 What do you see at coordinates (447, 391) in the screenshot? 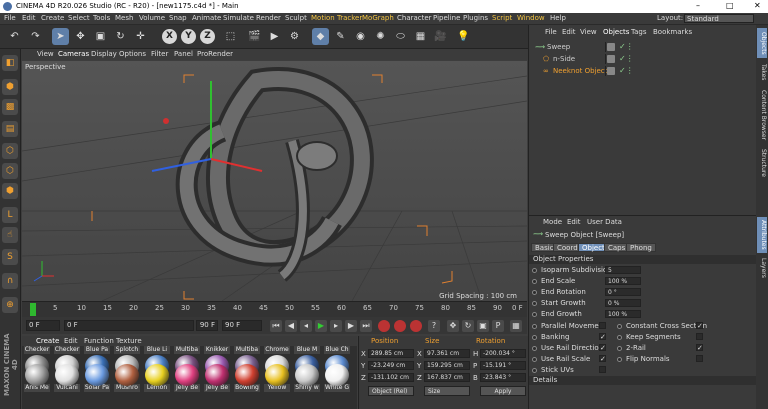
I see `size-mode-select: Size` at bounding box center [447, 391].